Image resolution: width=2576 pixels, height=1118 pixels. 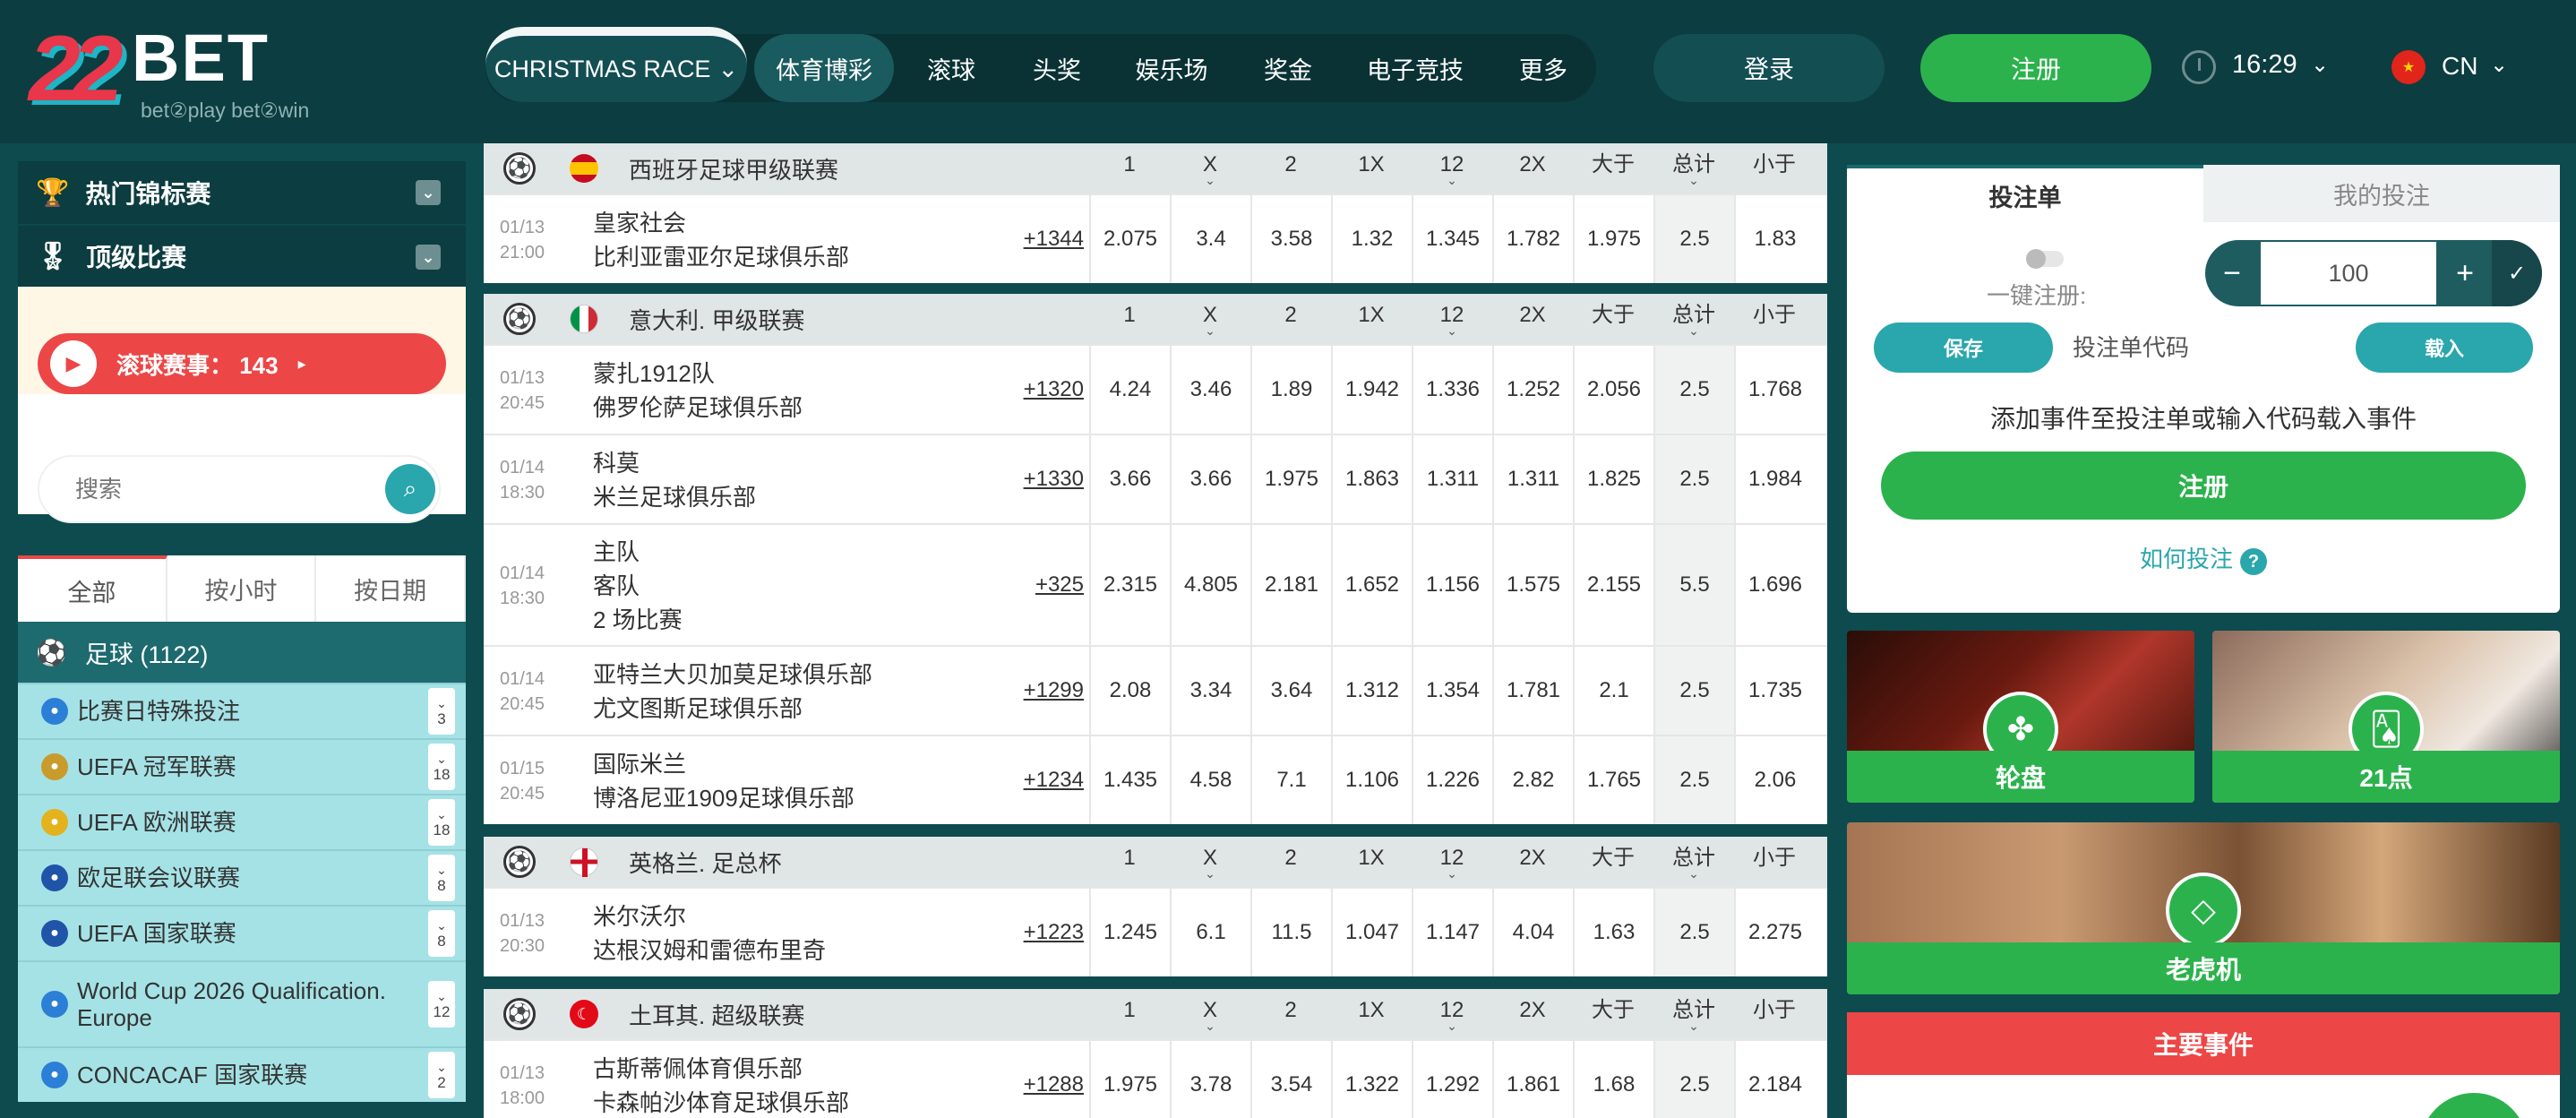 What do you see at coordinates (190, 67) in the screenshot?
I see `logo: 22 BET bet②play bet②win` at bounding box center [190, 67].